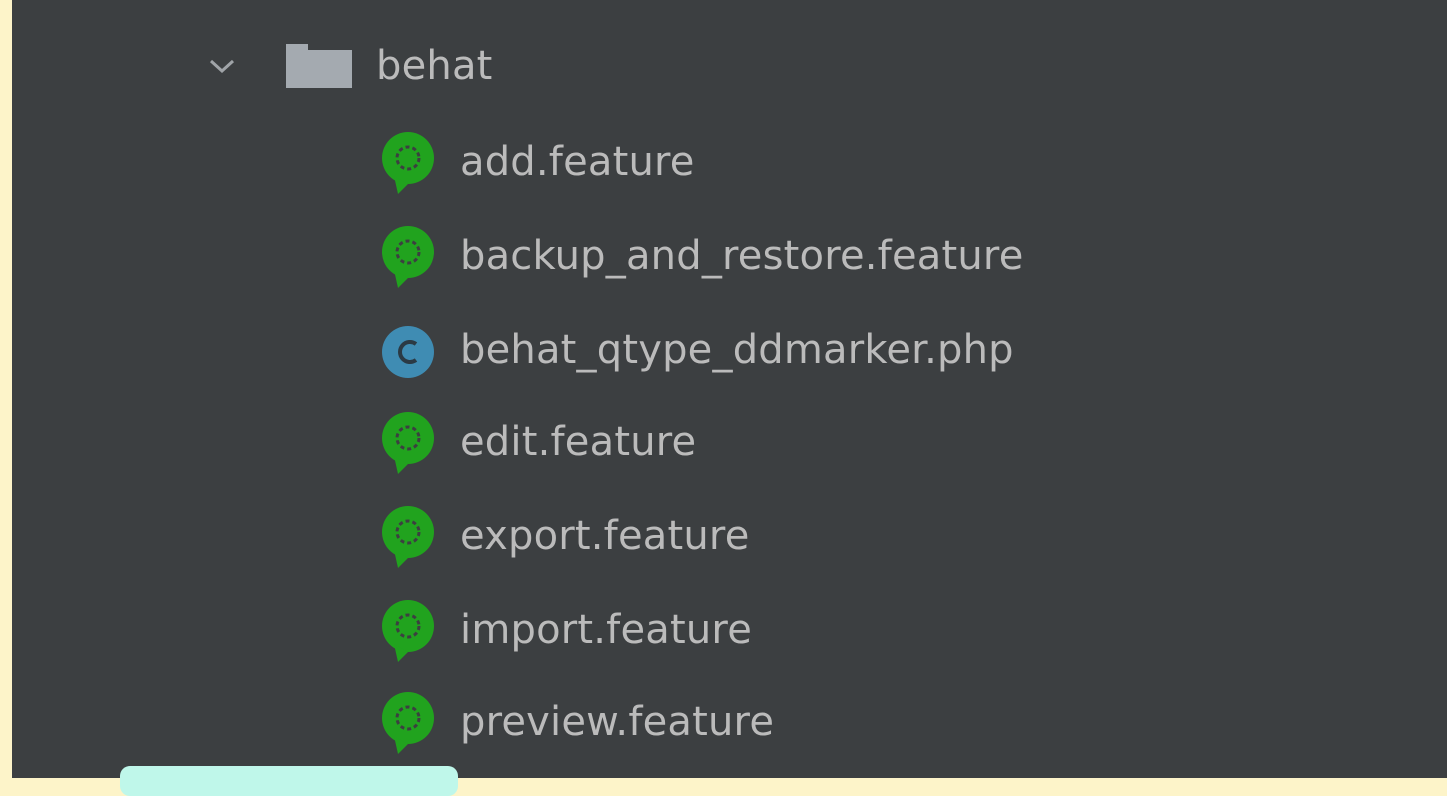 The width and height of the screenshot is (1447, 796). I want to click on folder-label: behat, so click(434, 66).